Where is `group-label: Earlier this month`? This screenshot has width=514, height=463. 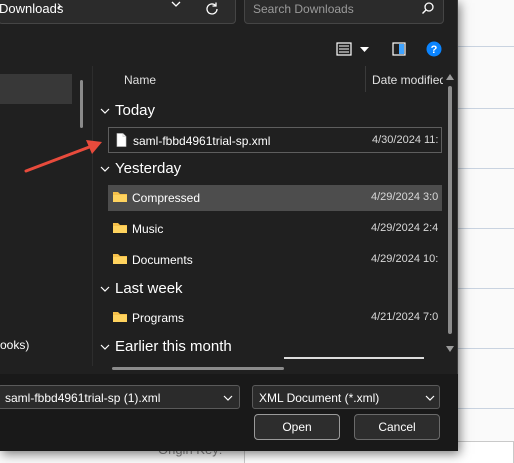 group-label: Earlier this month is located at coordinates (173, 346).